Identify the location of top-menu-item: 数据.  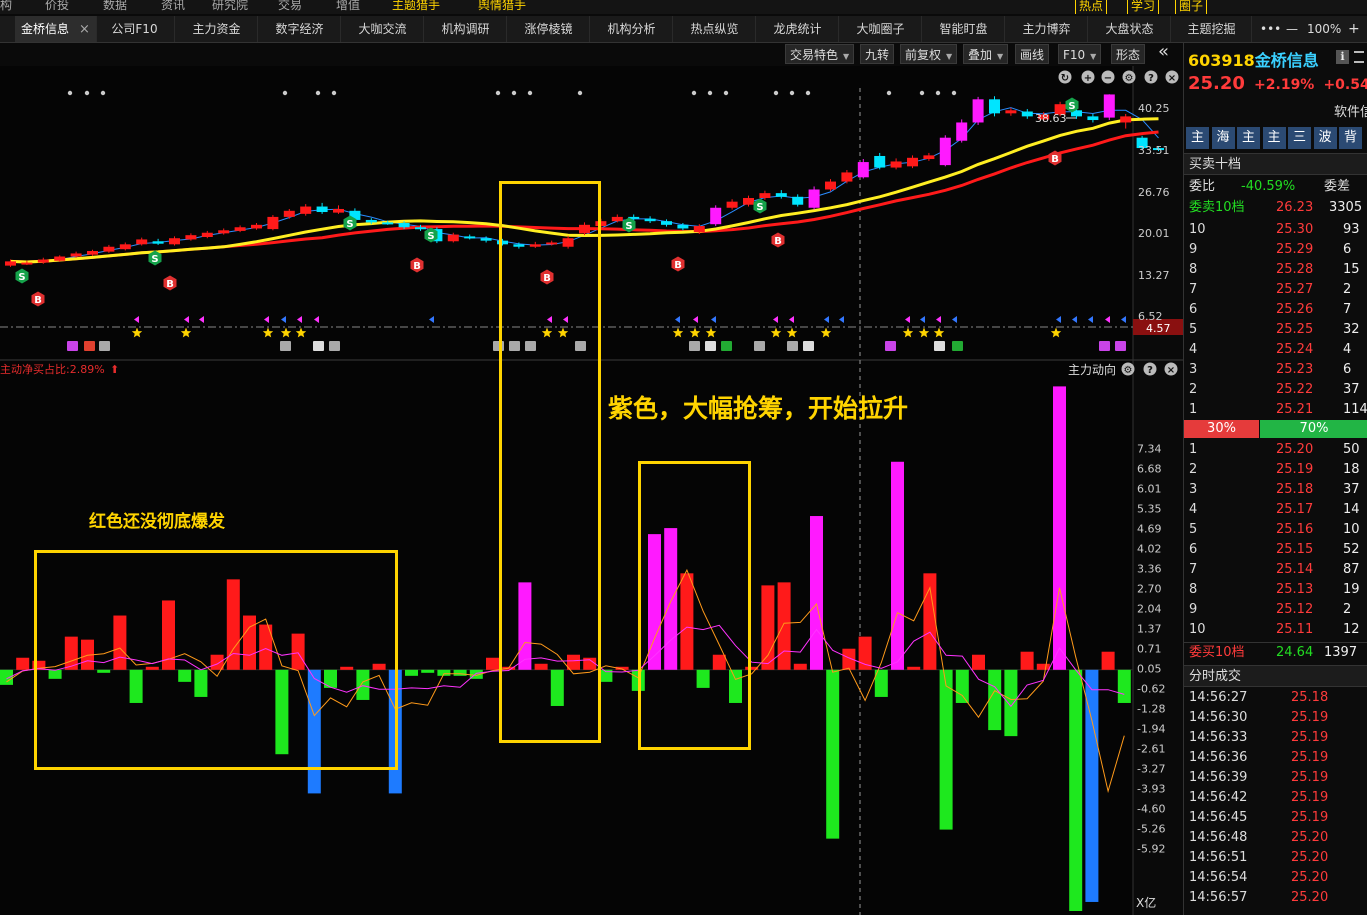
(115, 6).